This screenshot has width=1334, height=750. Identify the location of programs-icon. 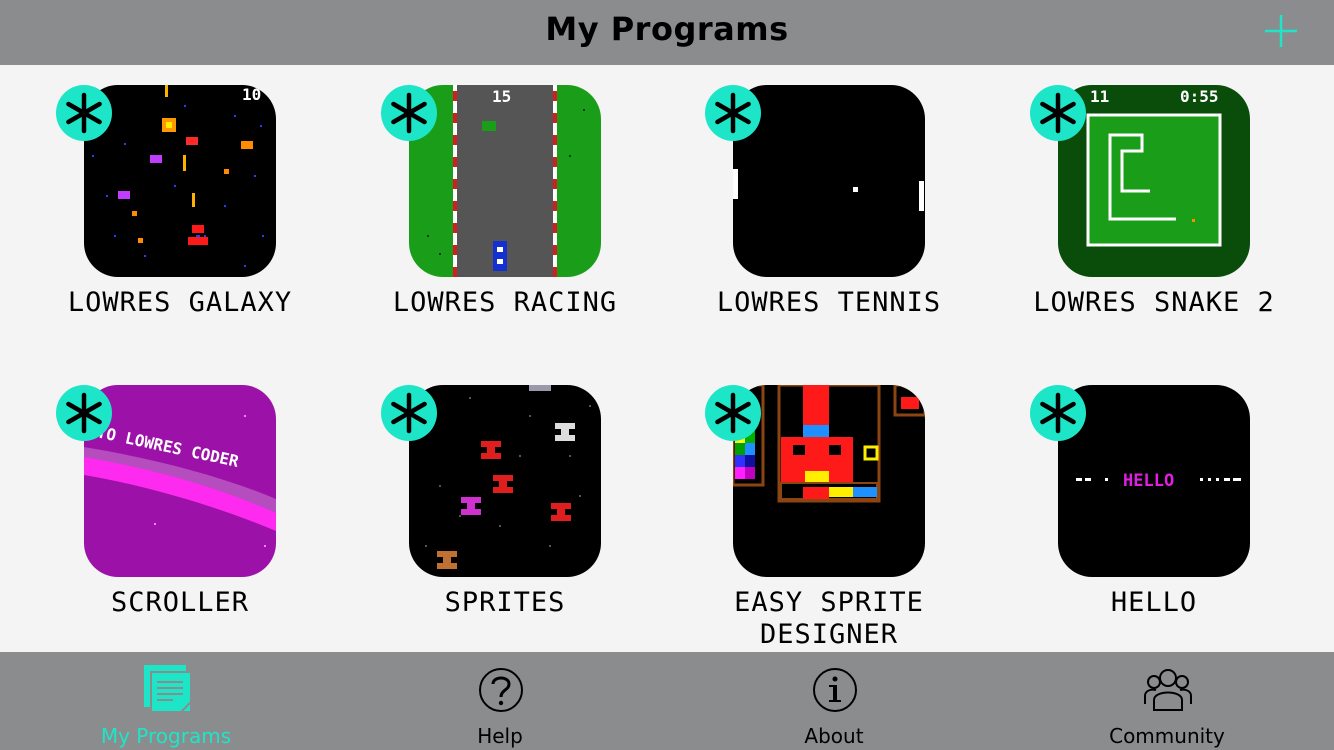
(167, 689).